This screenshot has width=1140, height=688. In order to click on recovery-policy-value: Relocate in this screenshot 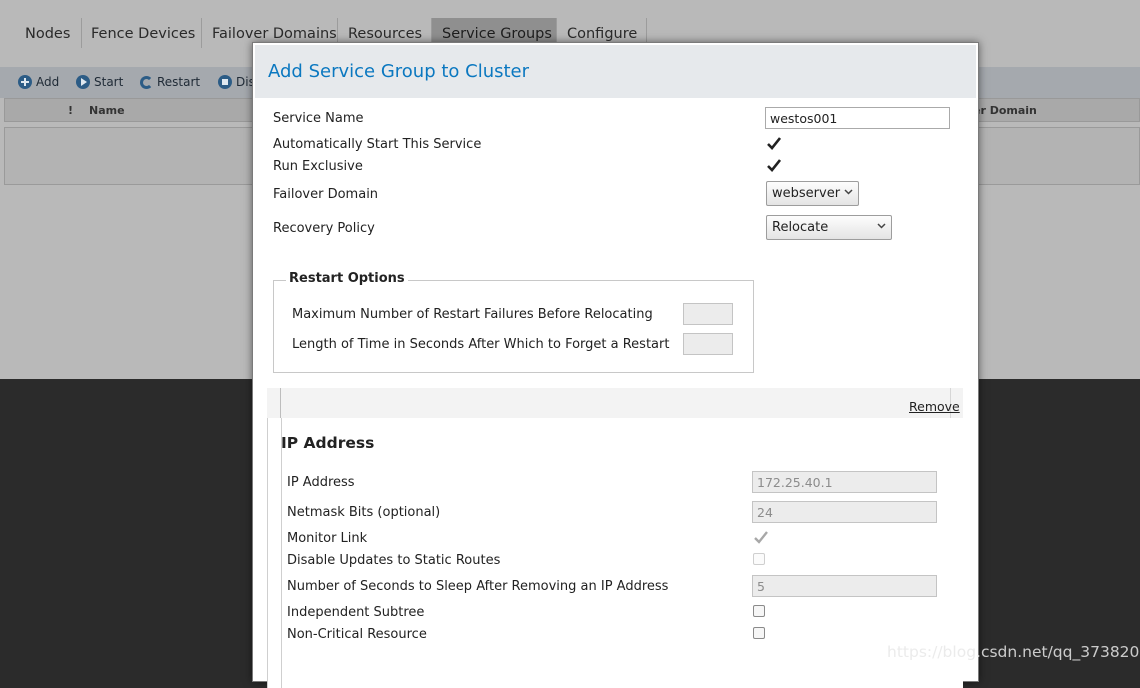, I will do `click(800, 227)`.